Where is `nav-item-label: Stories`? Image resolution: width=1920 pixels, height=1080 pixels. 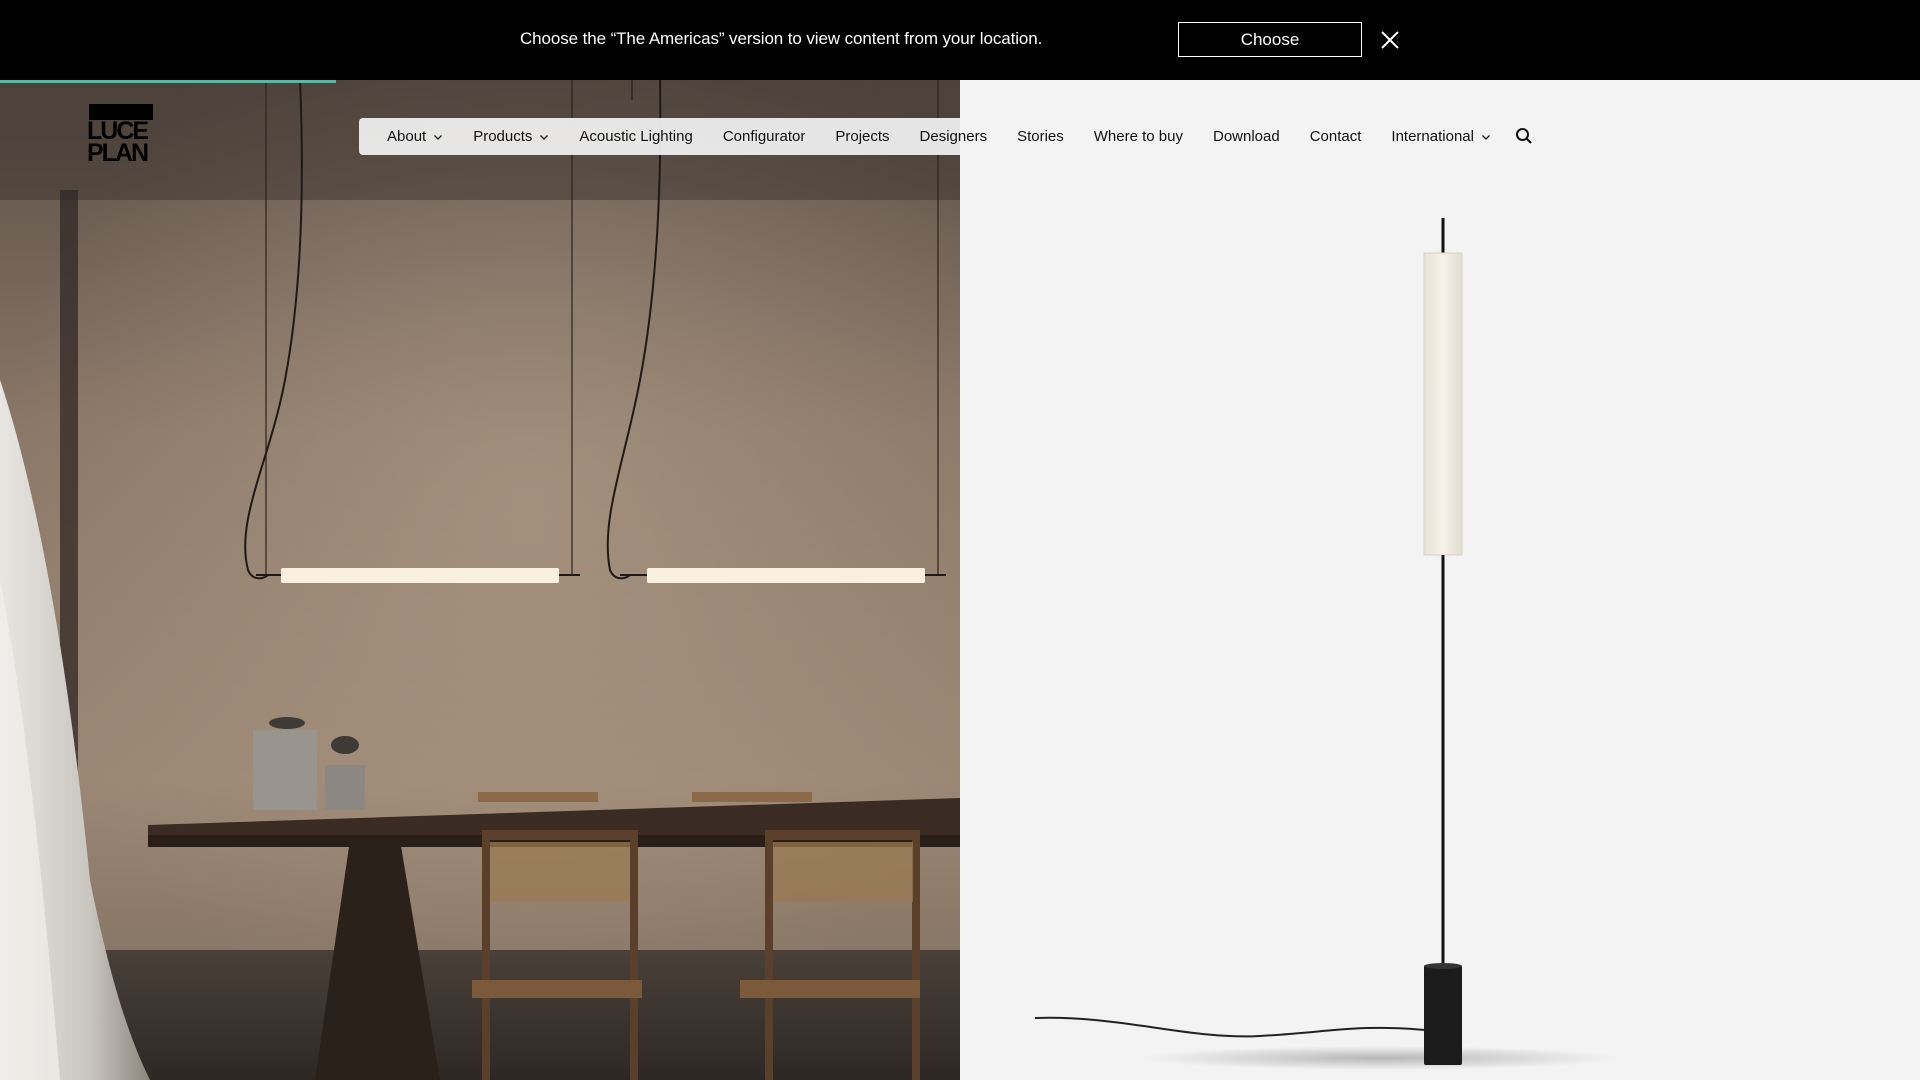 nav-item-label: Stories is located at coordinates (1040, 136).